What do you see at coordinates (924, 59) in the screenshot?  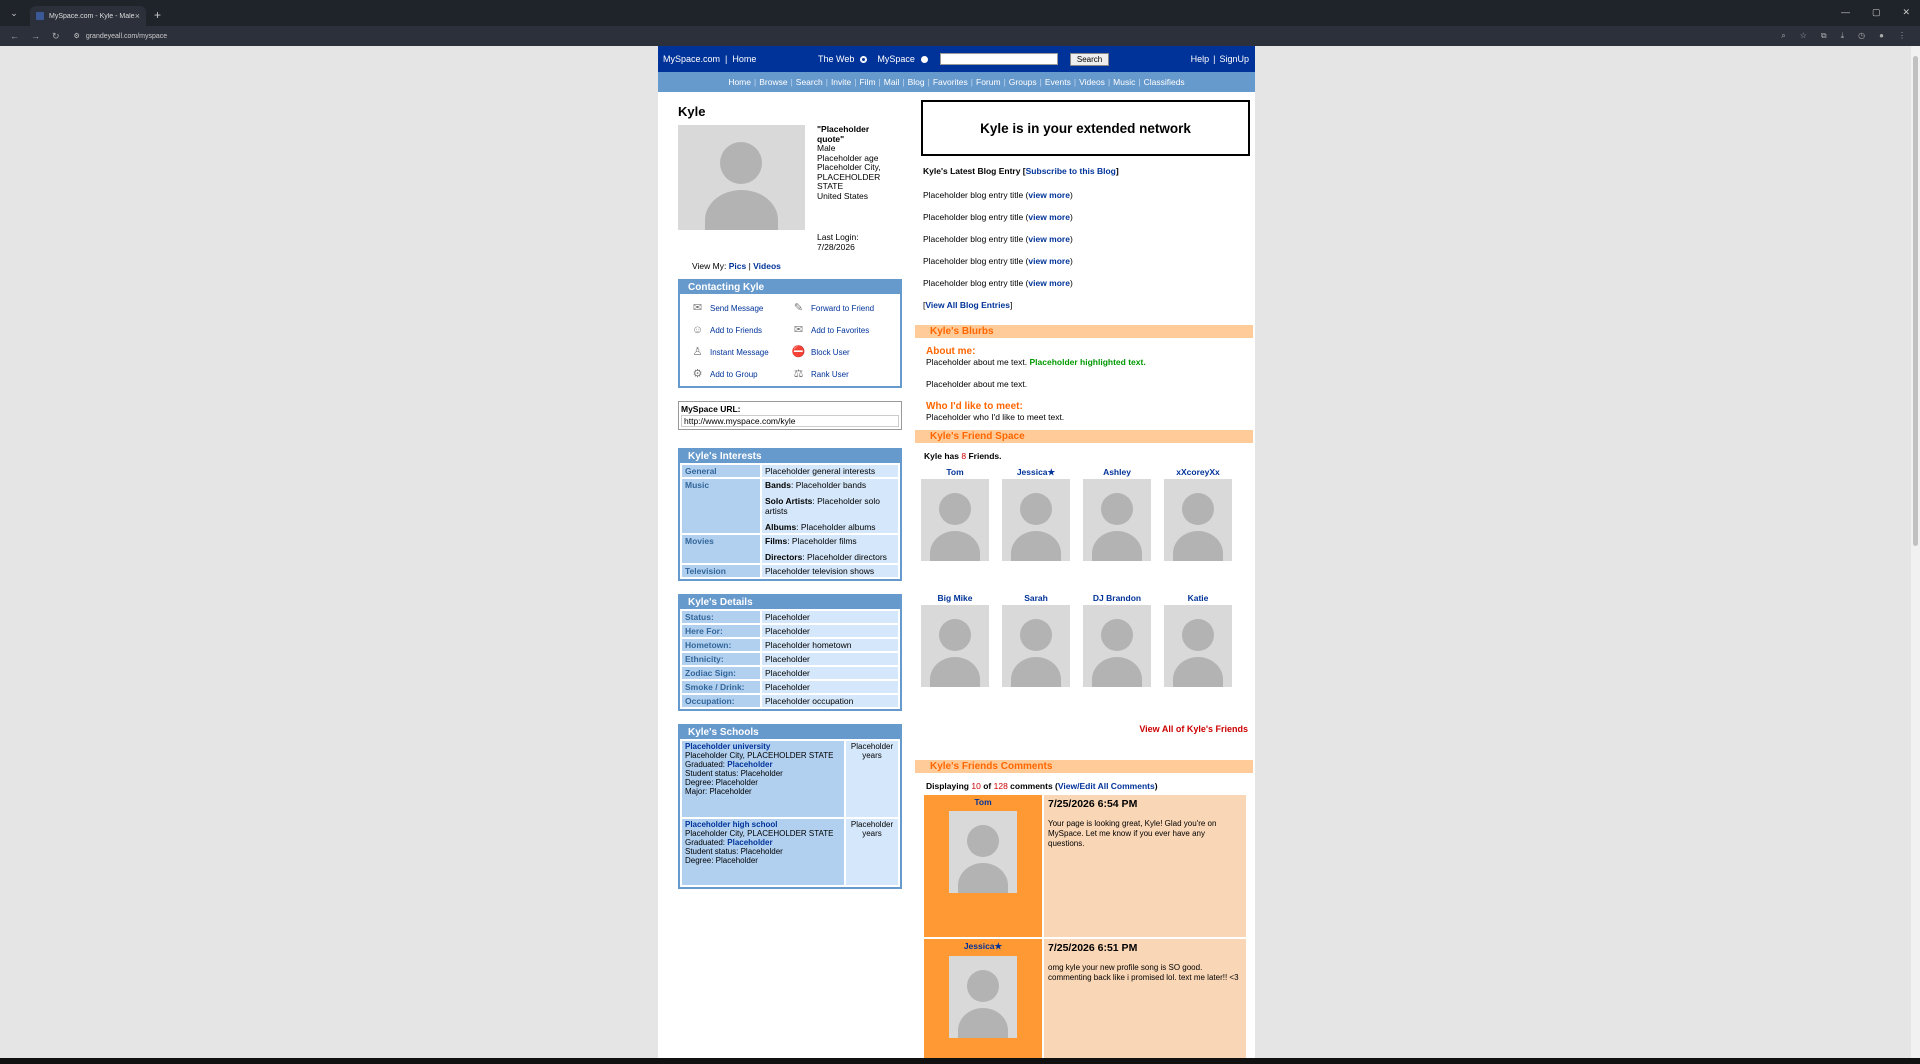 I see `myspace-radio` at bounding box center [924, 59].